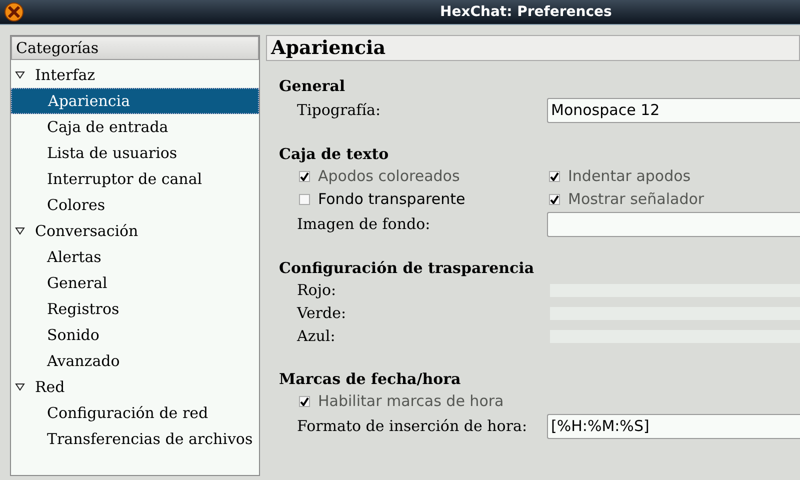 The image size is (800, 480). Describe the element at coordinates (317, 291) in the screenshot. I see `field-label: Rojo:` at that location.